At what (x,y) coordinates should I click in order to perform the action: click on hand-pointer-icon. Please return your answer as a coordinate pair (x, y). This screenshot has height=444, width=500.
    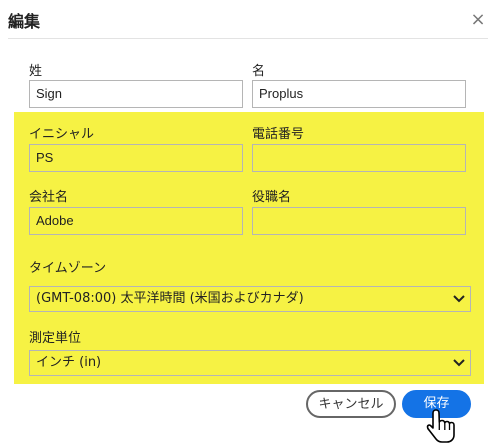
    Looking at the image, I should click on (440, 426).